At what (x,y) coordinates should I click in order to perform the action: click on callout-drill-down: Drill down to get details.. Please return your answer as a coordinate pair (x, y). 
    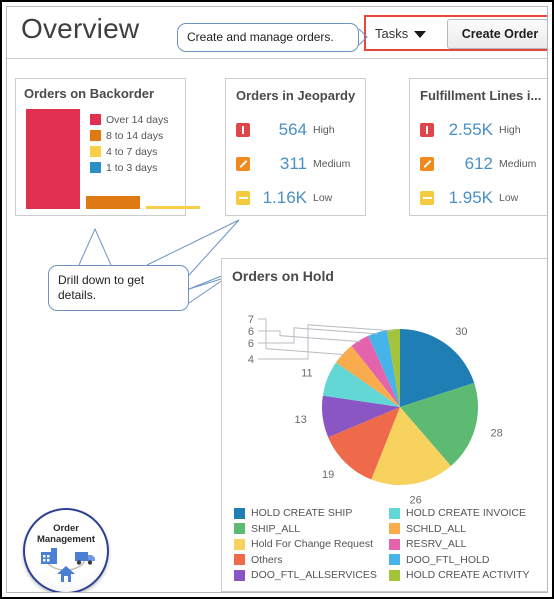
    Looking at the image, I should click on (118, 288).